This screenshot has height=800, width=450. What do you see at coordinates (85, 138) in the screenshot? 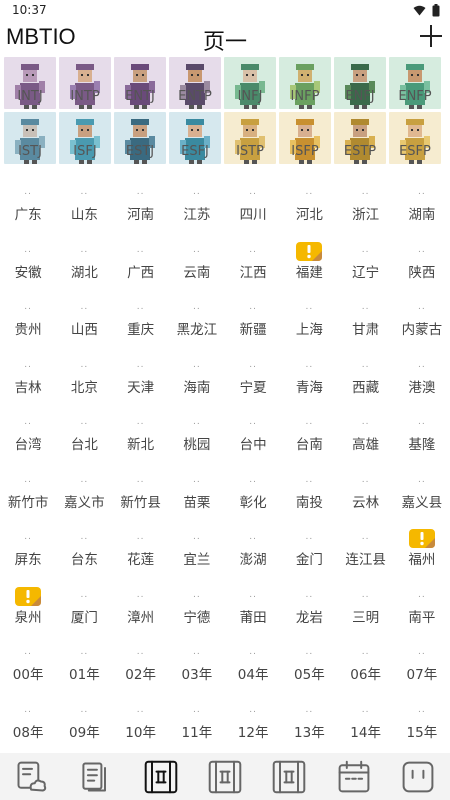
I see `mbti-tile: ISFJ` at bounding box center [85, 138].